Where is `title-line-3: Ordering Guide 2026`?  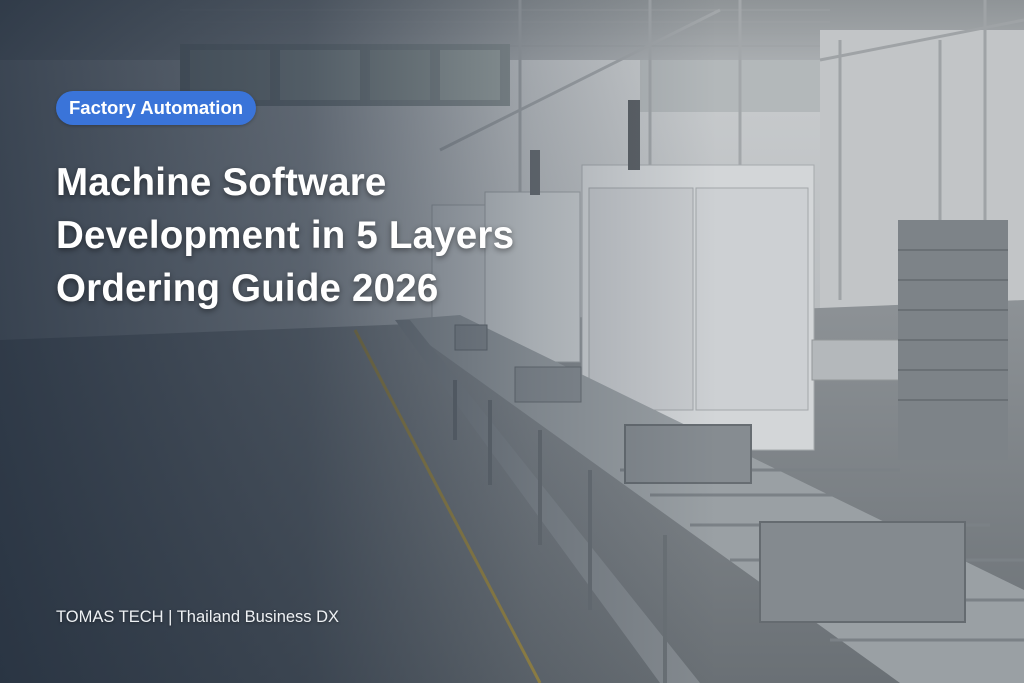 title-line-3: Ordering Guide 2026 is located at coordinates (247, 288).